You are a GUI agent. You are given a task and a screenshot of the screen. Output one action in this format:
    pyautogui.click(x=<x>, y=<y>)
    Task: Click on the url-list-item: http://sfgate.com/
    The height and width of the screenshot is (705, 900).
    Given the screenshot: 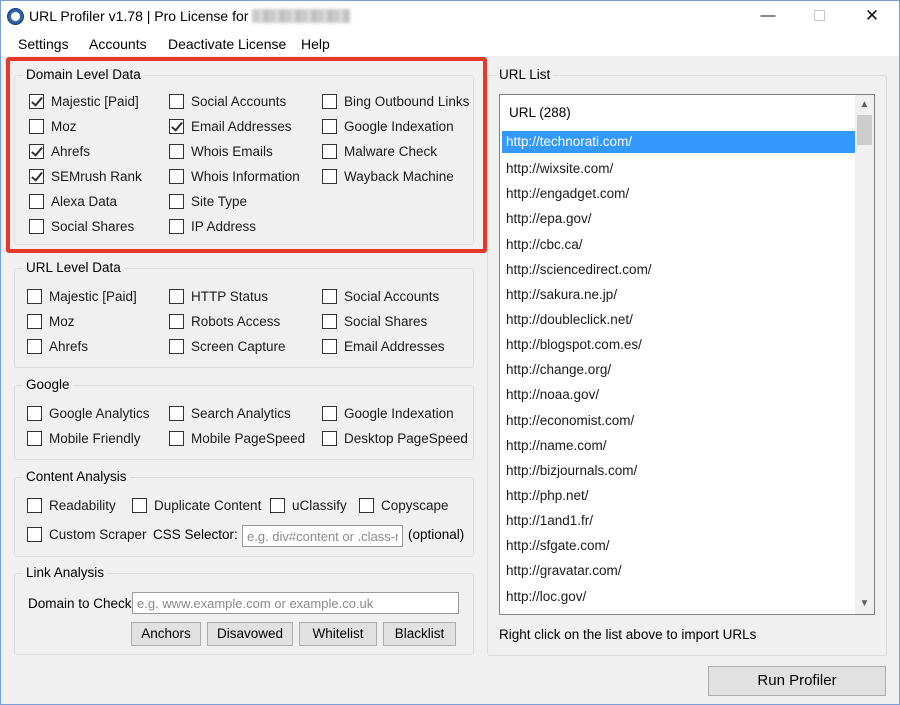 What is the action you would take?
    pyautogui.click(x=678, y=545)
    